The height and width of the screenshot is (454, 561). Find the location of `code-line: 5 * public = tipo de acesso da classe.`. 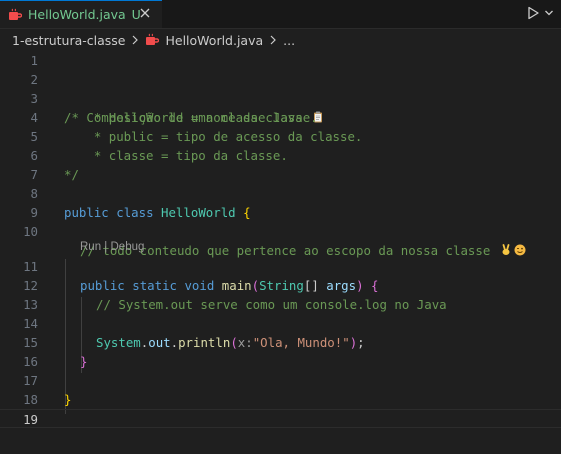

code-line: 5 * public = tipo de acesso da classe. is located at coordinates (280, 136).